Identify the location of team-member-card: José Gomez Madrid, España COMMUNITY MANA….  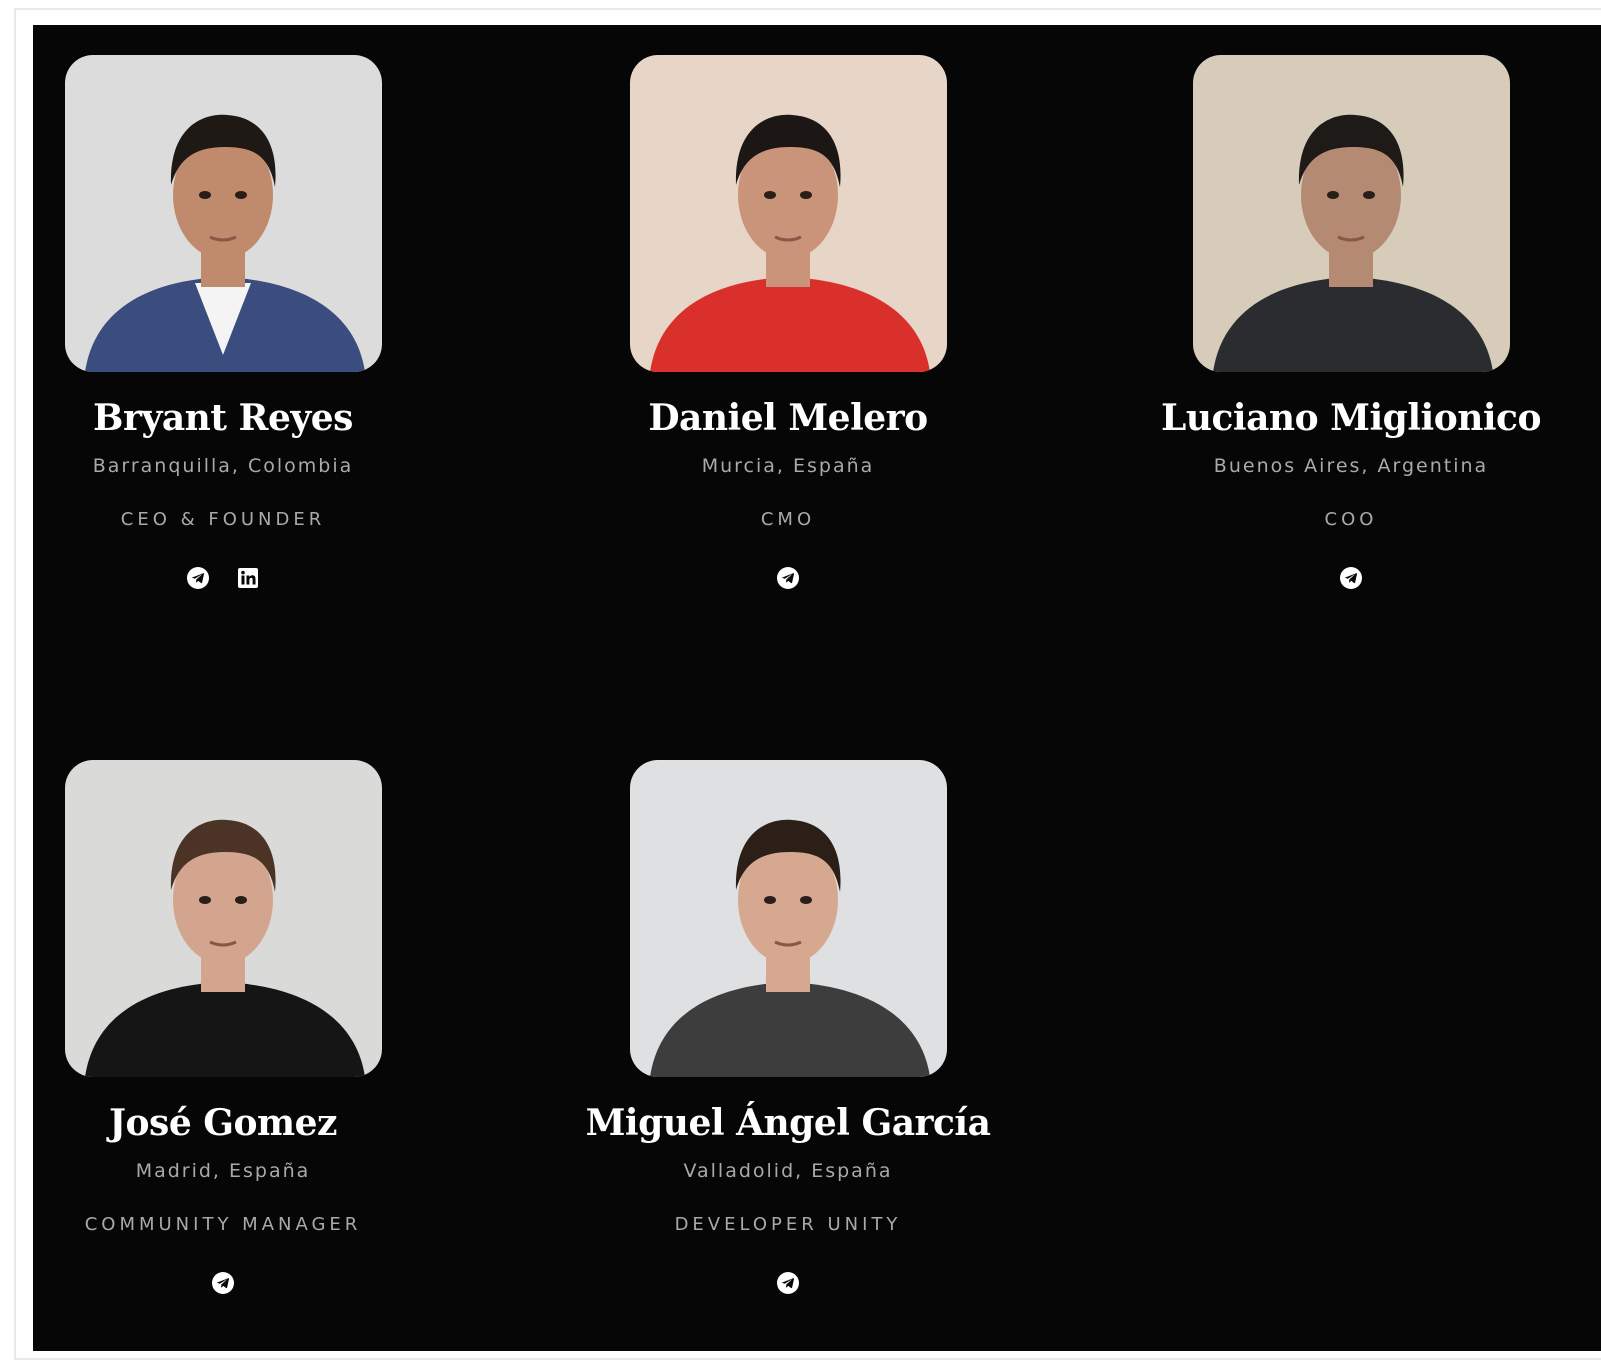
(229, 1028).